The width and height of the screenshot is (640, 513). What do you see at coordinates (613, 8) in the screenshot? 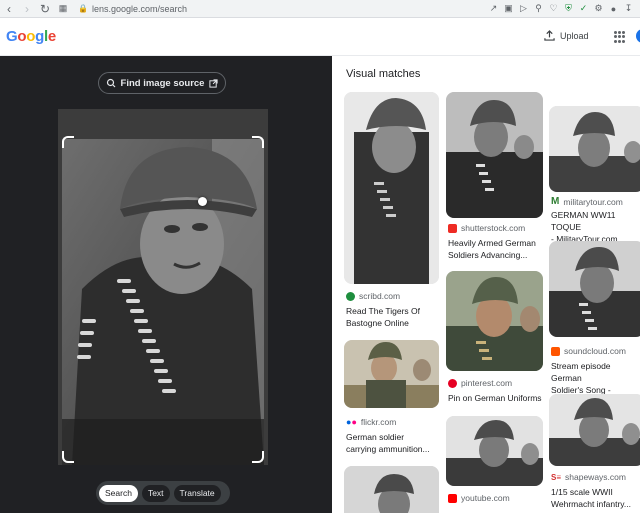
I see `profile-icon: ●` at bounding box center [613, 8].